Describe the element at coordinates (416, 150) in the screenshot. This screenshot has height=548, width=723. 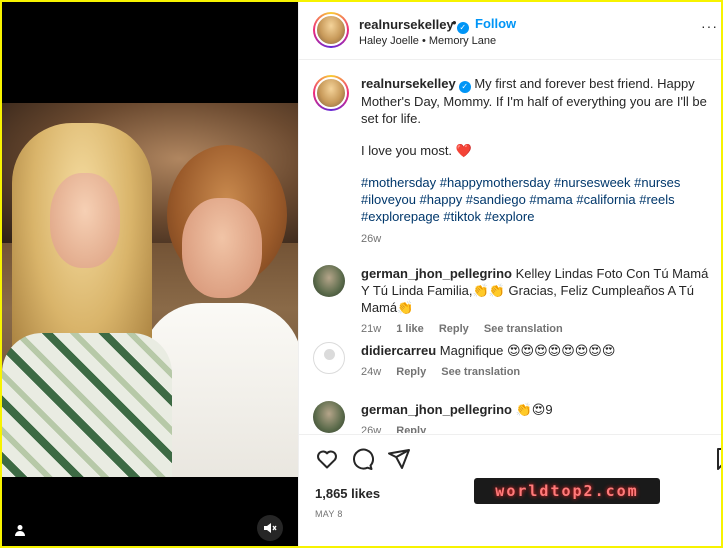
I see `caption-line-2: I love you most. ❤️` at that location.